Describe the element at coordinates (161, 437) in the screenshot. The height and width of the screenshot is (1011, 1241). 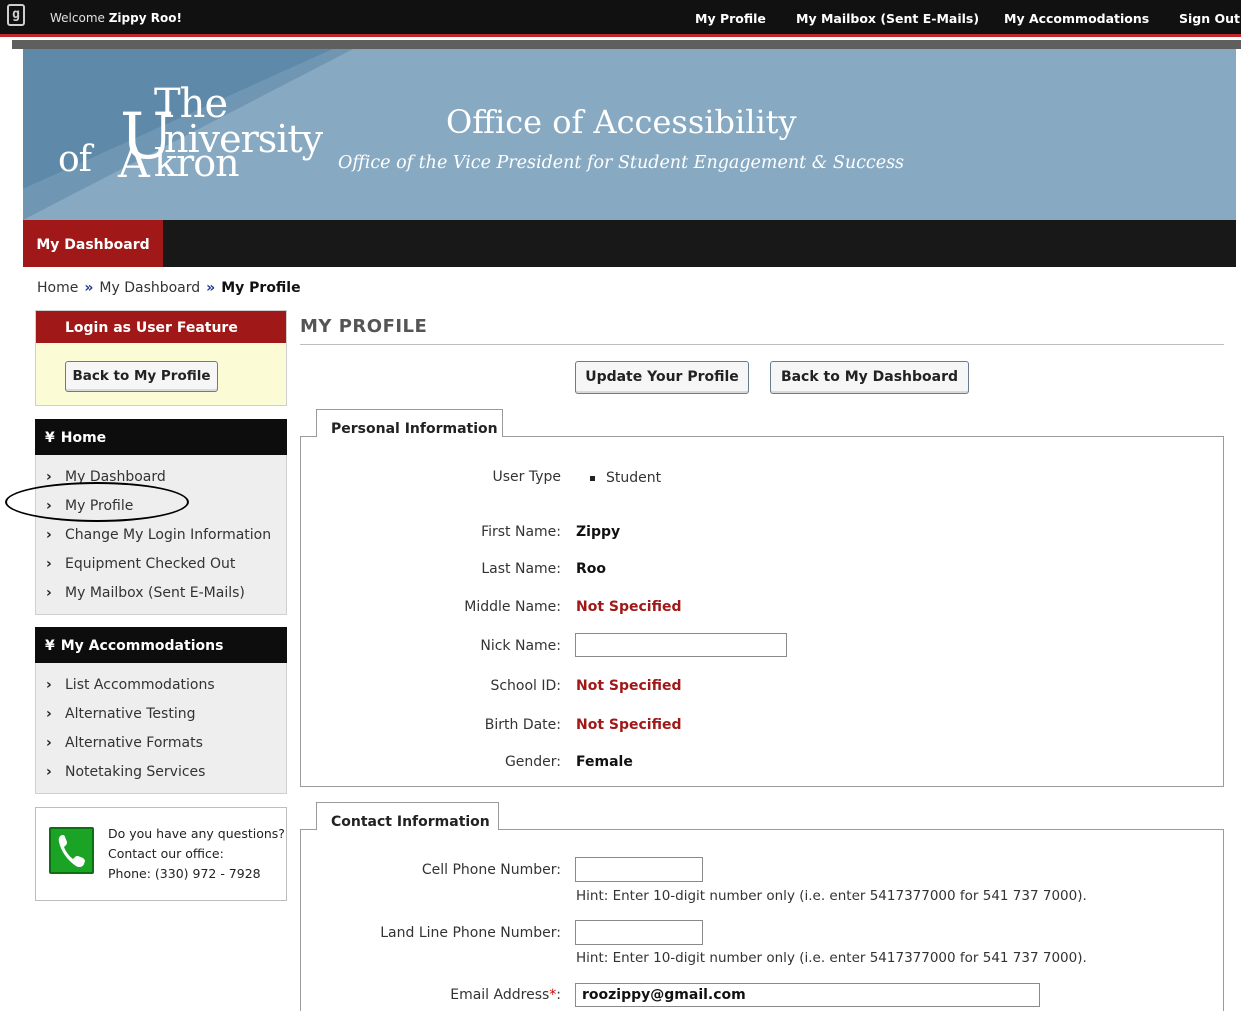
I see `home-menu-header: ¥ Home` at that location.